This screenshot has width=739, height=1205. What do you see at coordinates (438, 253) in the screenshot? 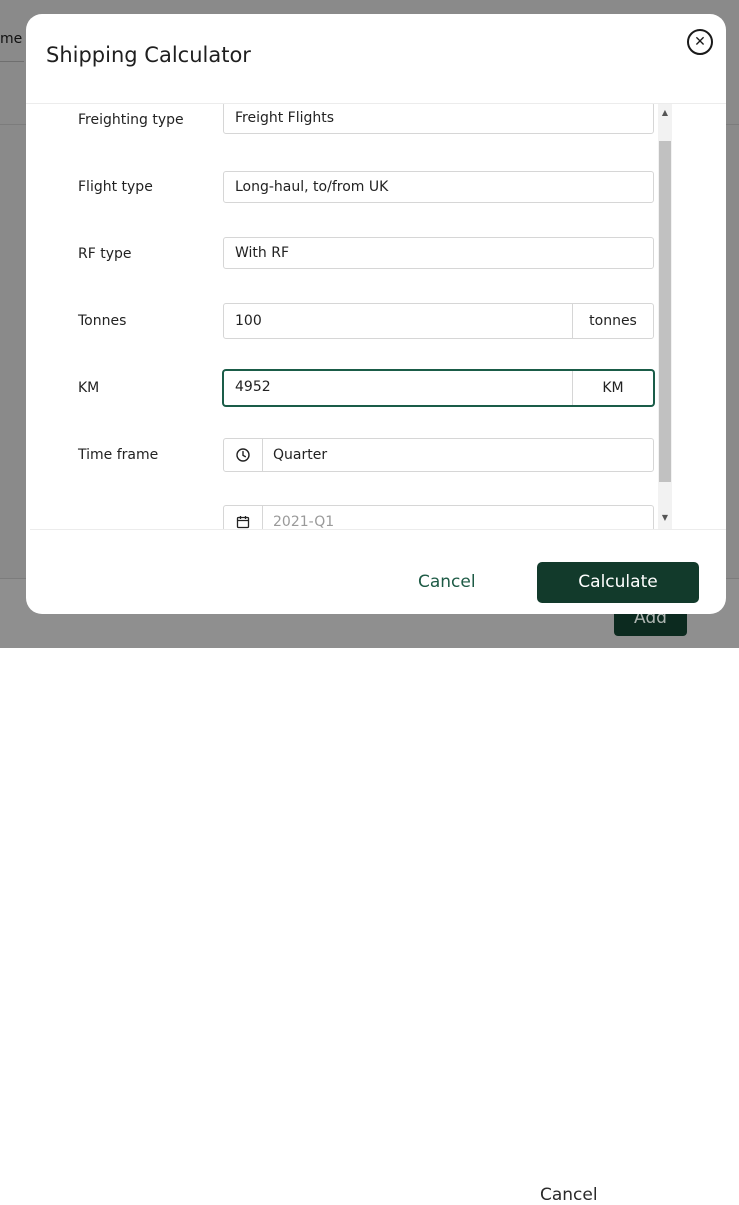
I see `rf-type-select: With RF` at bounding box center [438, 253].